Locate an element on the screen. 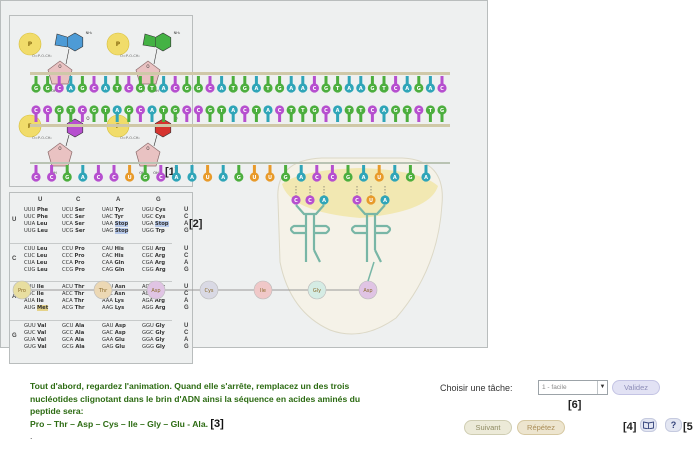 The image size is (693, 459). amino-acid-gly: Gly is located at coordinates (317, 290).